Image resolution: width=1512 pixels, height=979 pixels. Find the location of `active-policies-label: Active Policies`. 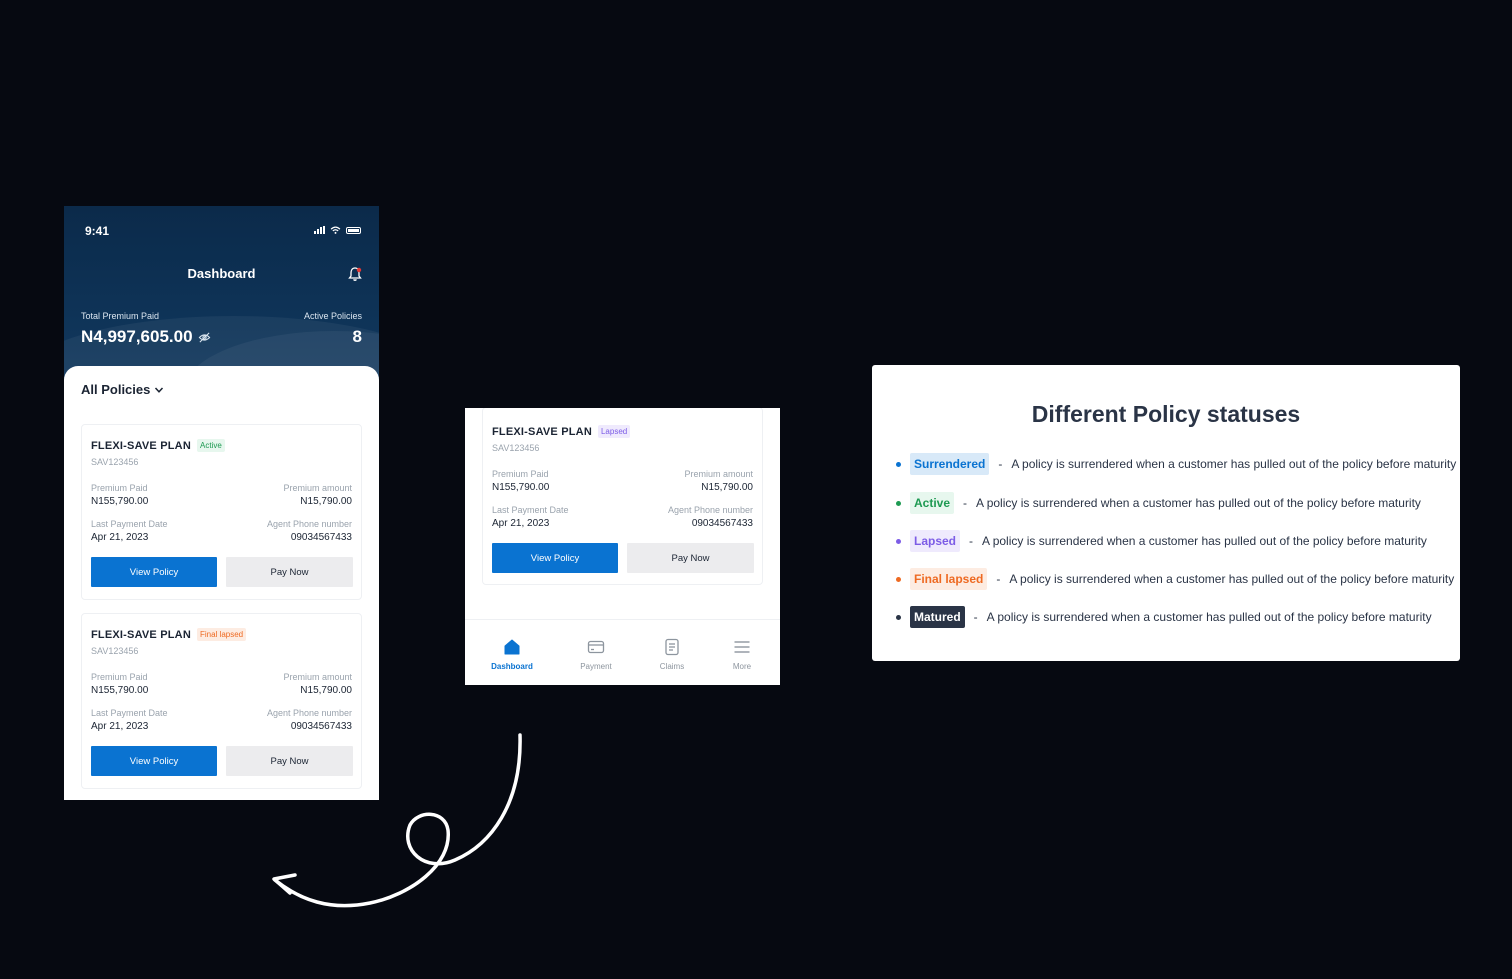

active-policies-label: Active Policies is located at coordinates (332, 316).